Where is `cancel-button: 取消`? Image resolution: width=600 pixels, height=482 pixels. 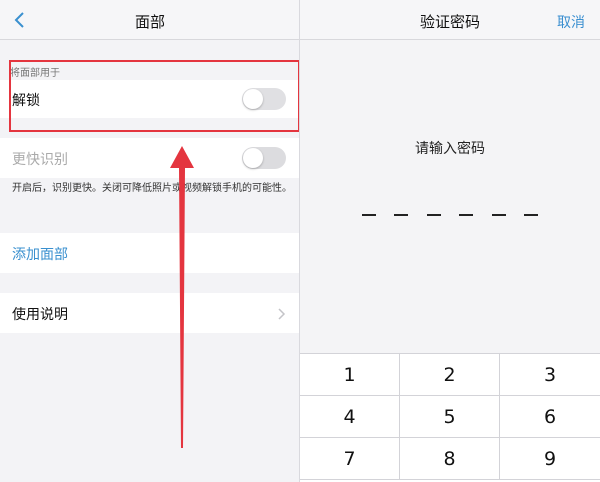
cancel-button: 取消 is located at coordinates (571, 22).